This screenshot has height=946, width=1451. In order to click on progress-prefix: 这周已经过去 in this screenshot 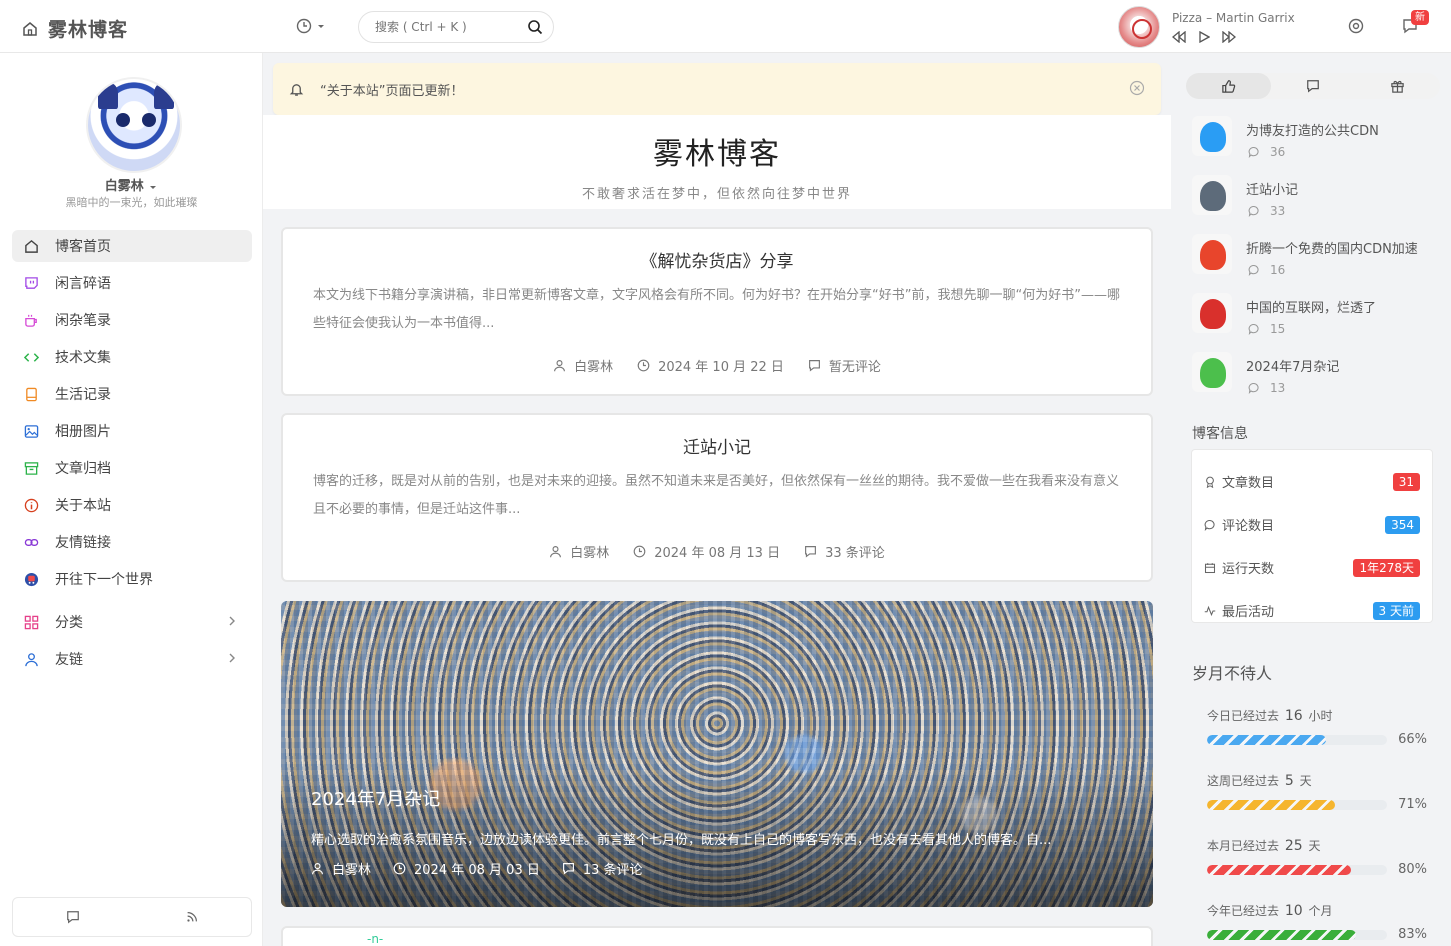, I will do `click(1243, 781)`.